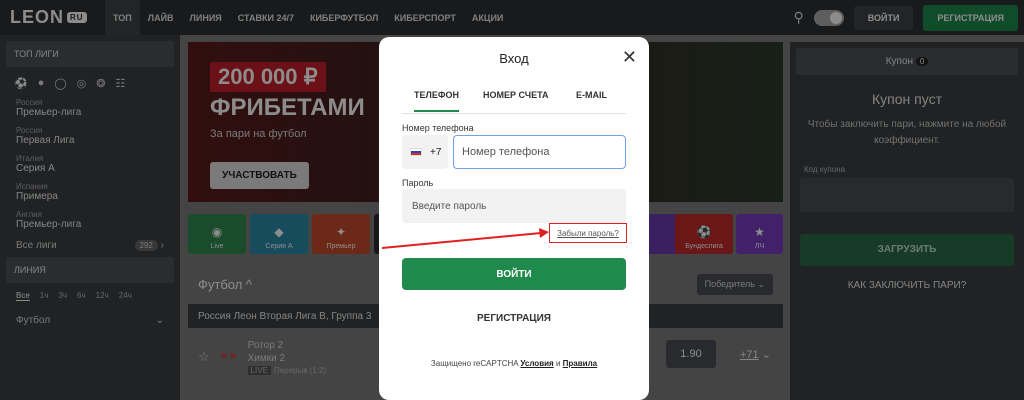 The image size is (1024, 400). Describe the element at coordinates (300, 370) in the screenshot. I see `match-period: Перерыв (1:2)` at that location.